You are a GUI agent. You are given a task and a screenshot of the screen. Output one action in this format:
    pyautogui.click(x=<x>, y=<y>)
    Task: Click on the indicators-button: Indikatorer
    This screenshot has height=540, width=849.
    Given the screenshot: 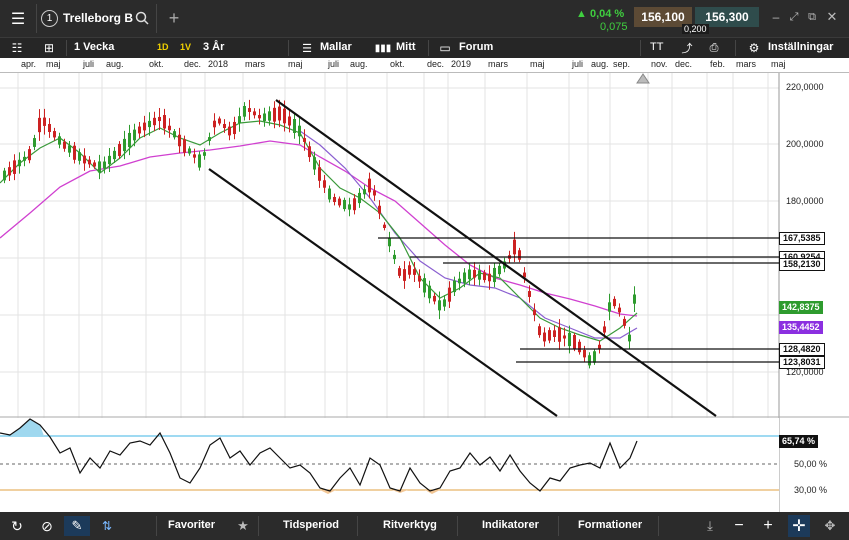 What is the action you would take?
    pyautogui.click(x=510, y=525)
    